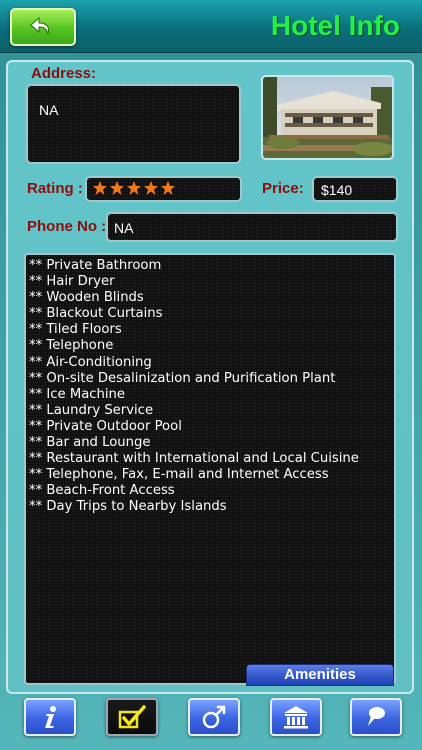  Describe the element at coordinates (77, 394) in the screenshot. I see `list-item: ** Ice Machine` at that location.